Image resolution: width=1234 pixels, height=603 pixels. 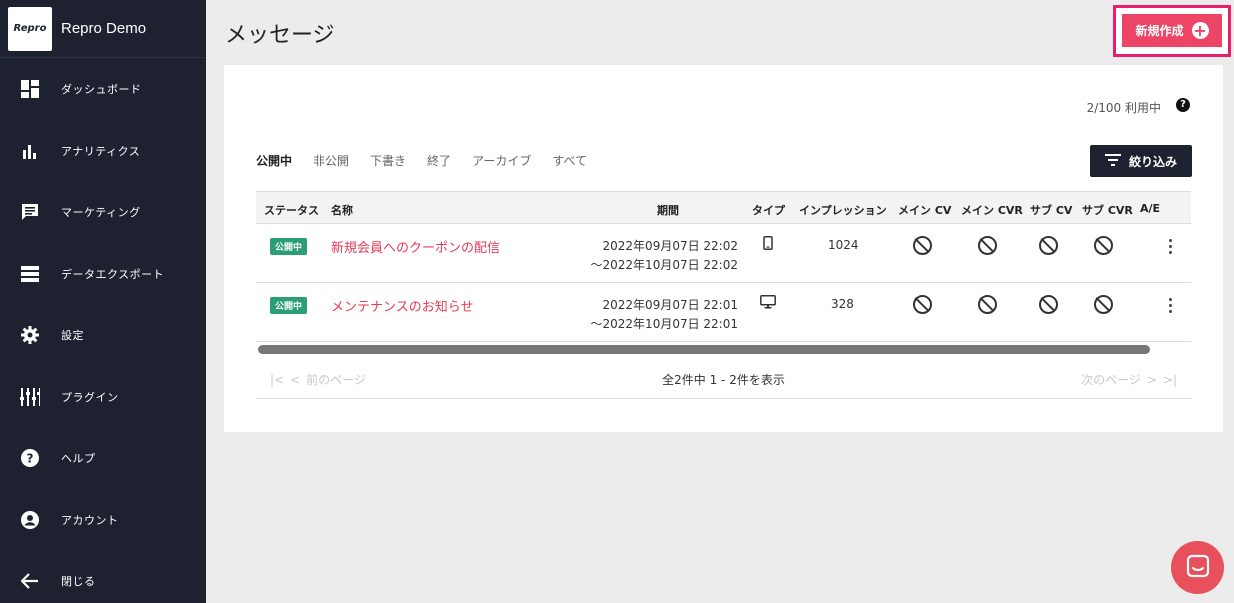 What do you see at coordinates (1123, 108) in the screenshot?
I see `usage-count: 2/100 利用中` at bounding box center [1123, 108].